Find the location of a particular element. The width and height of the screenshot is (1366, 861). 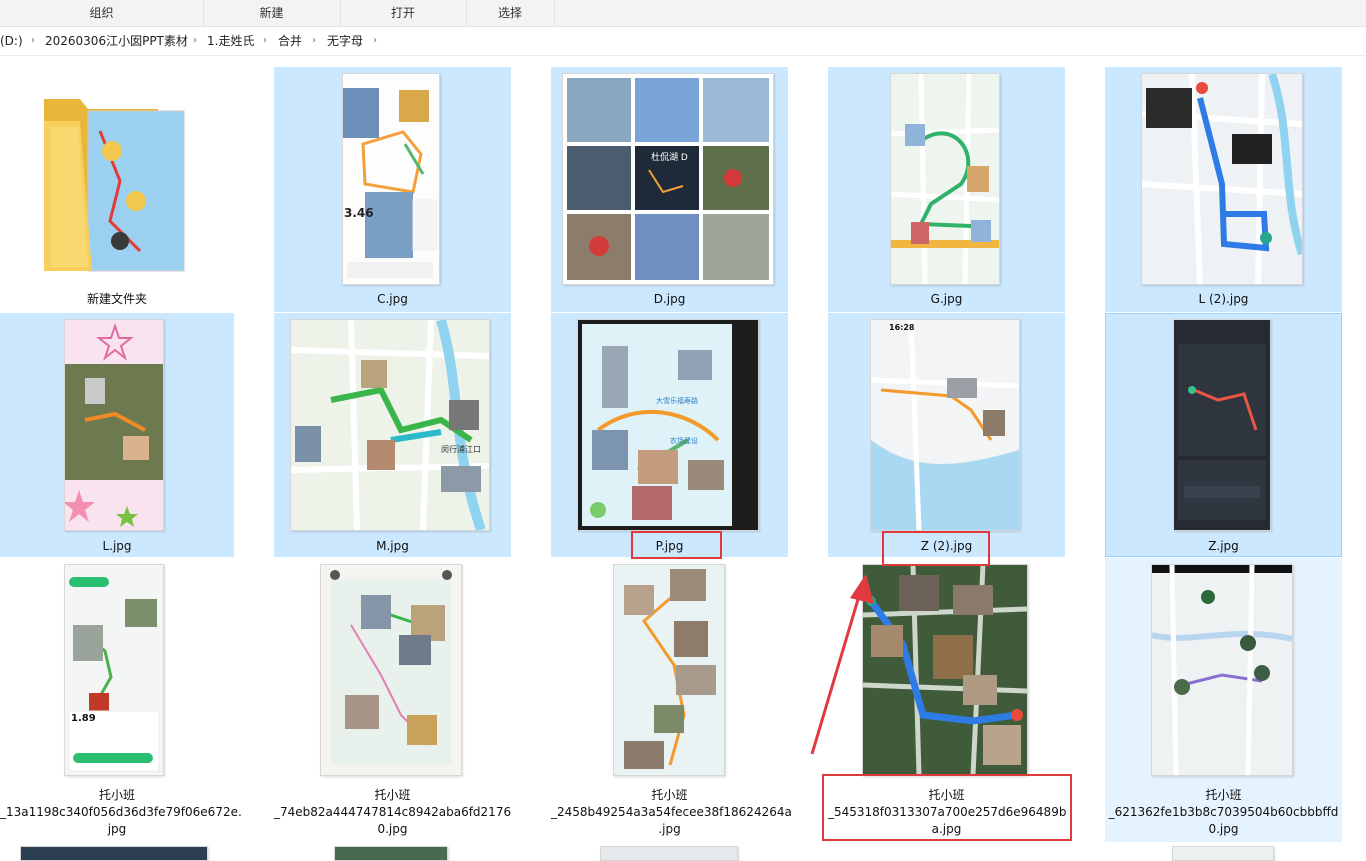

file-item: G.jpg is located at coordinates (946, 189).